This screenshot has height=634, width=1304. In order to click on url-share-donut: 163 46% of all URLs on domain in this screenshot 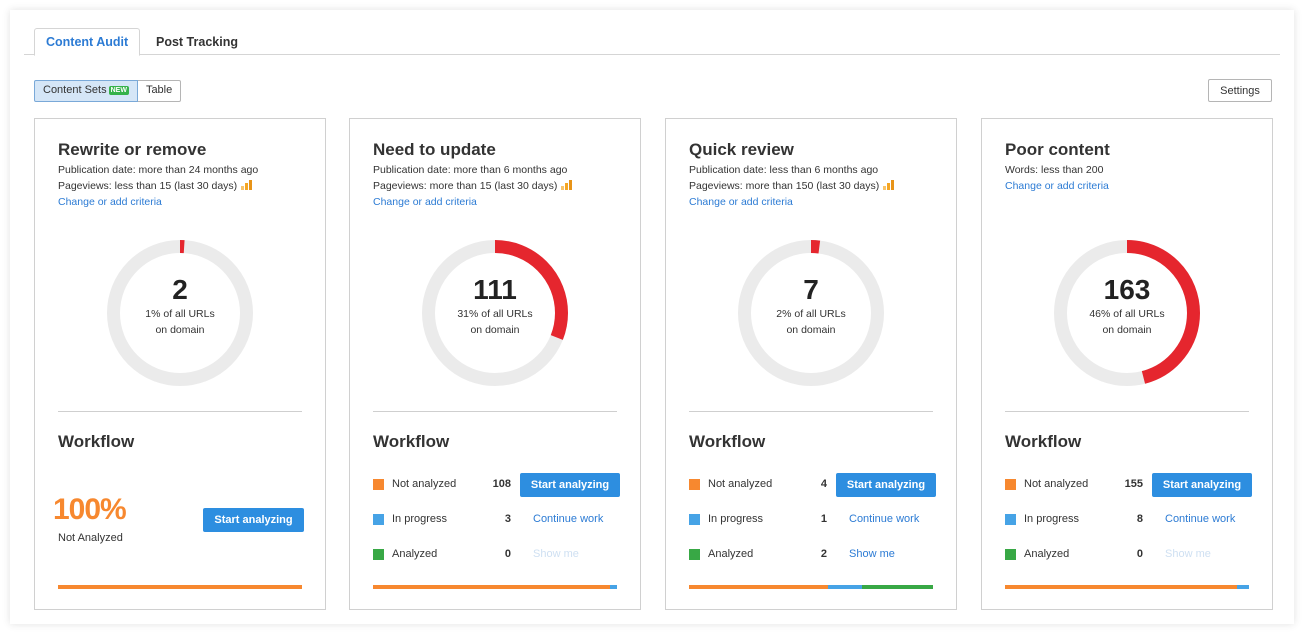, I will do `click(1127, 313)`.